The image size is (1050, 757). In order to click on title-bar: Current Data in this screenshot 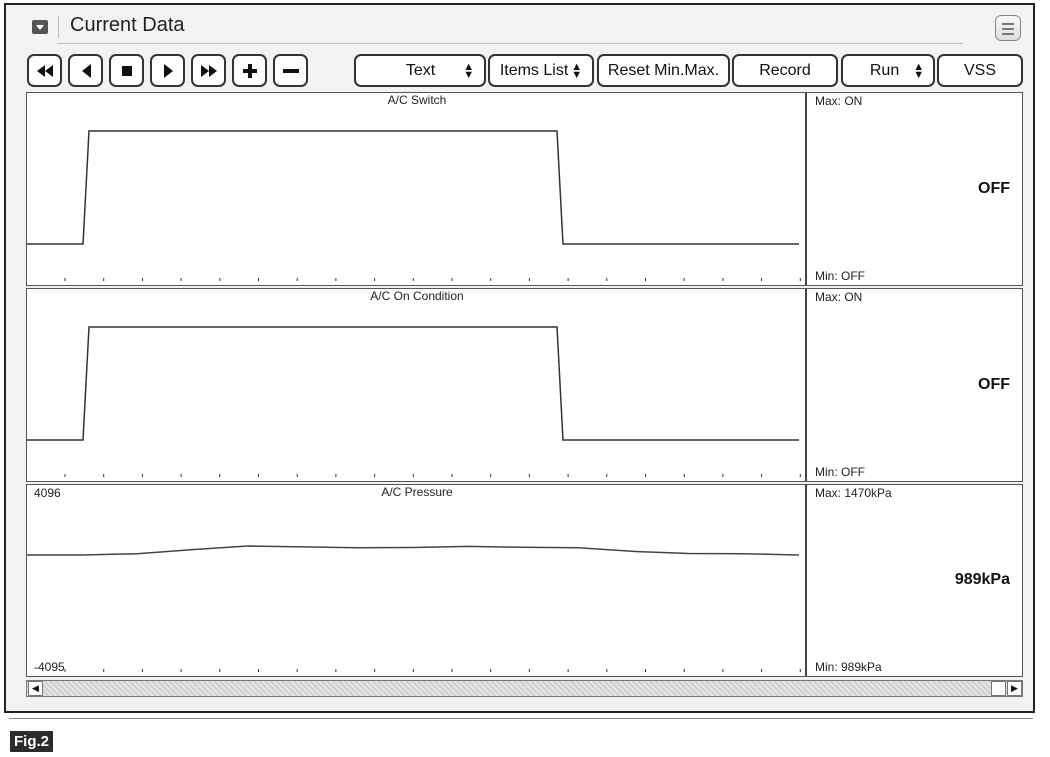, I will do `click(520, 27)`.